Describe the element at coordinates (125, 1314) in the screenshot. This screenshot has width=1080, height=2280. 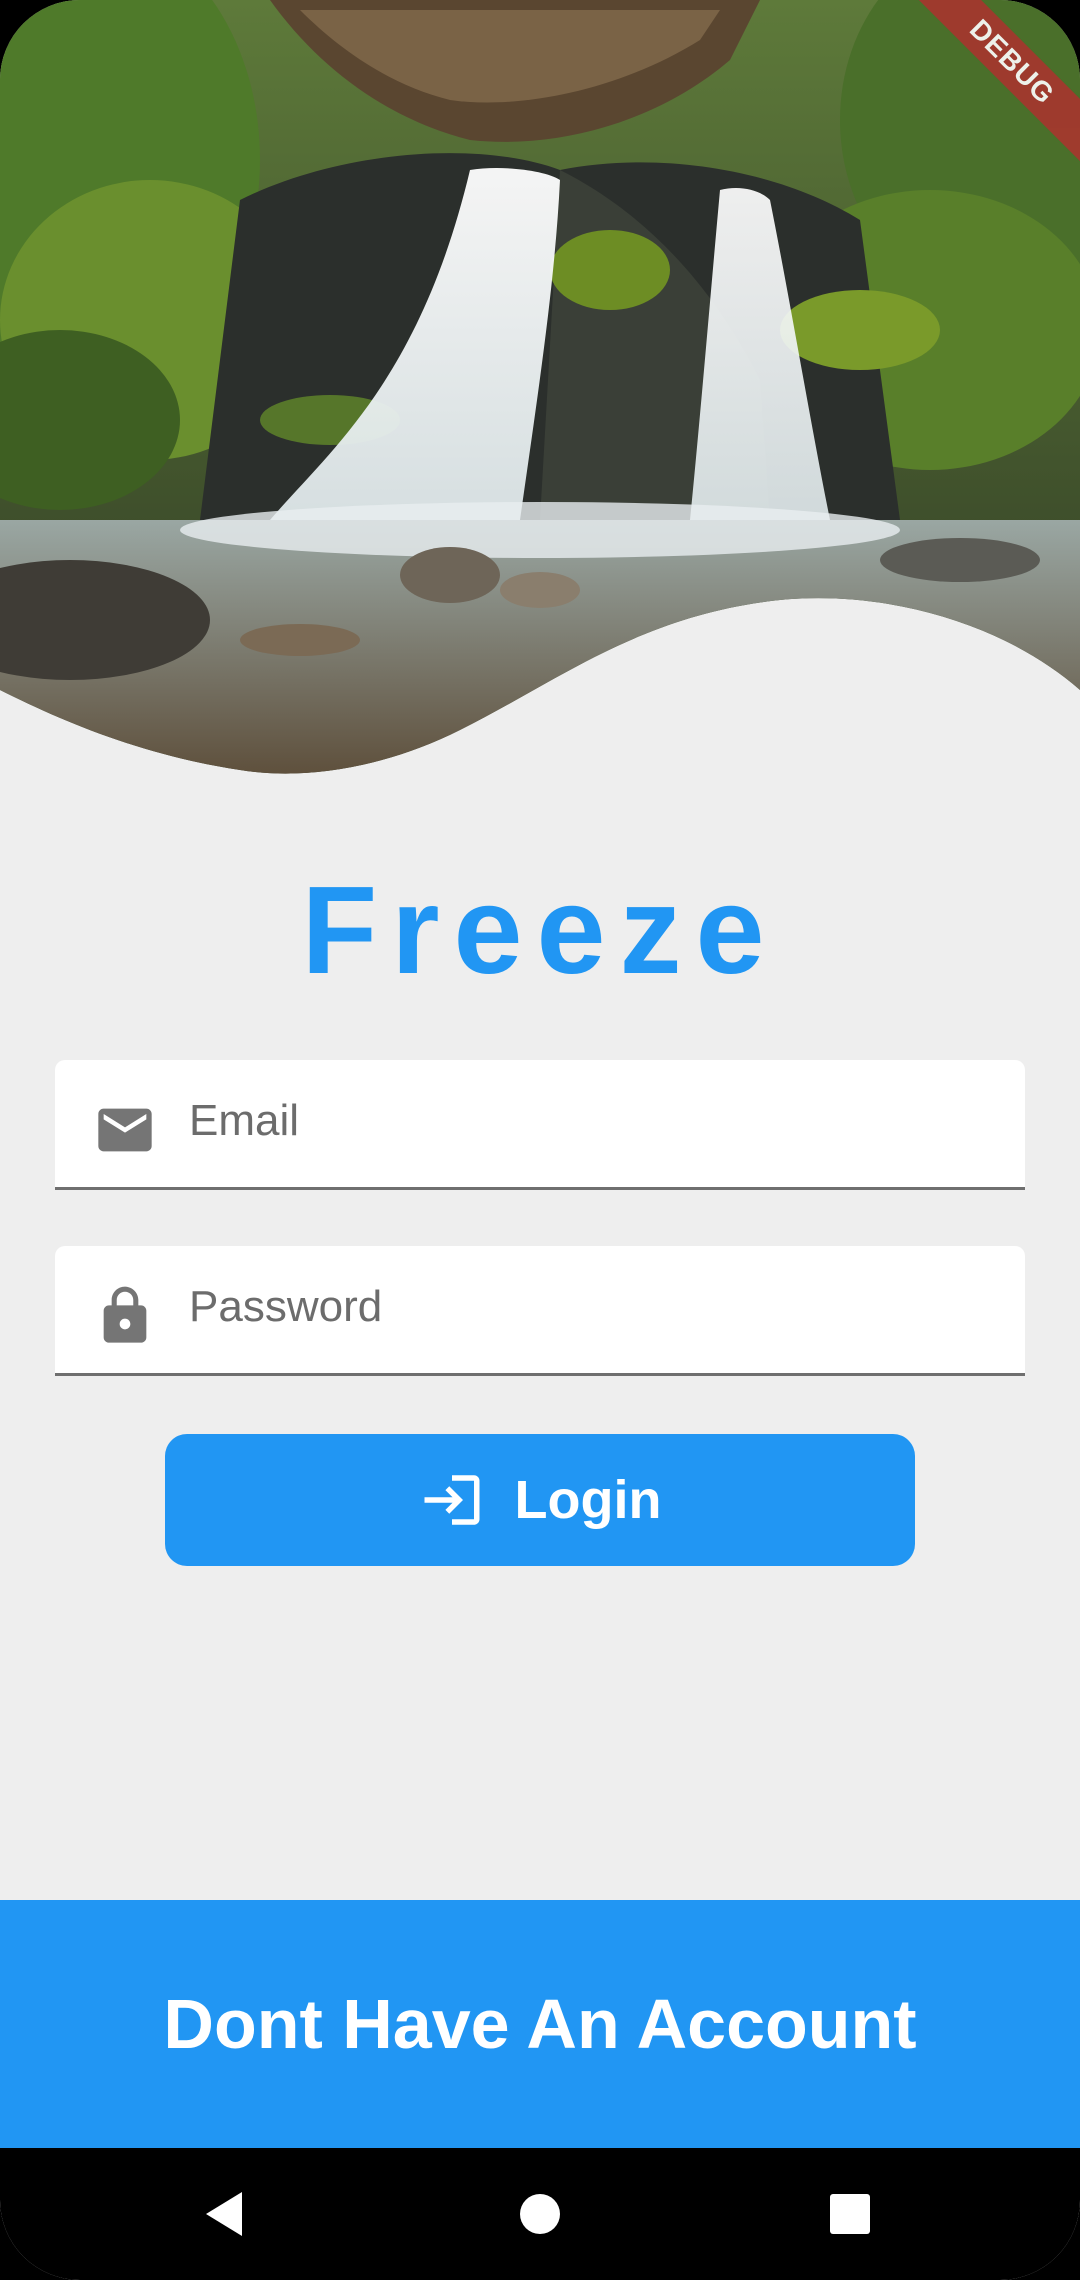
I see `lock-icon` at that location.